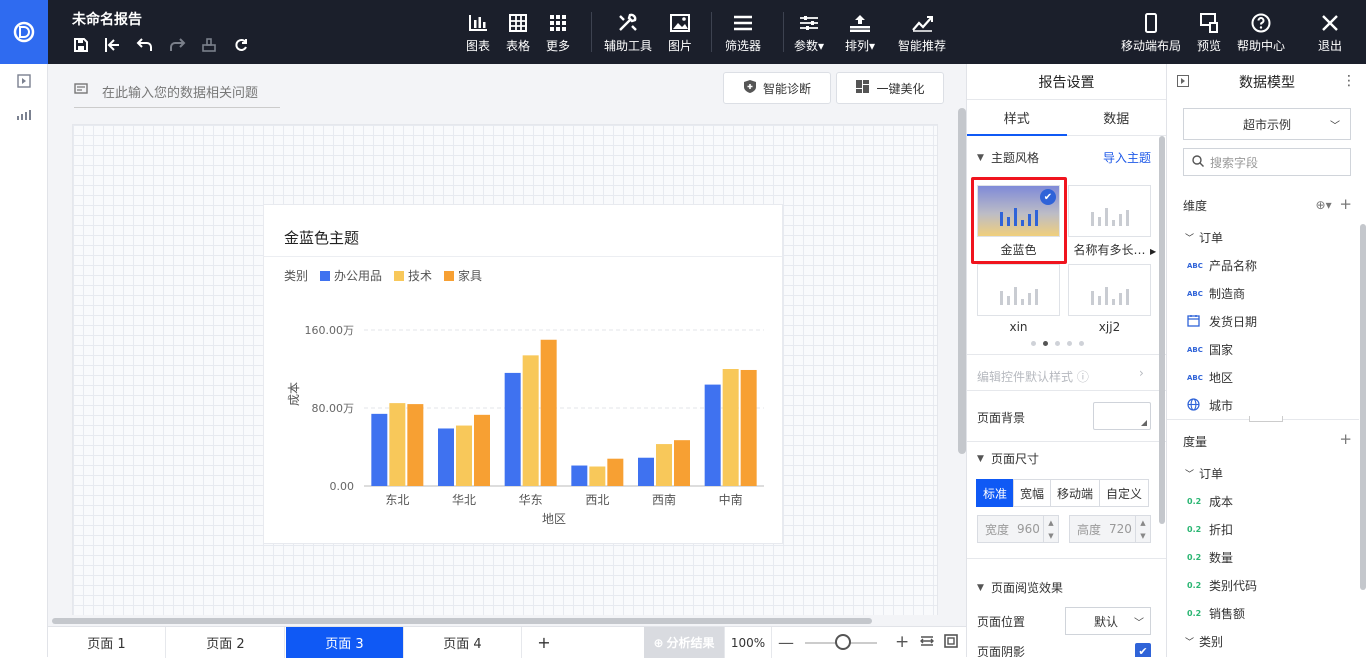 The height and width of the screenshot is (658, 1366). What do you see at coordinates (860, 32) in the screenshot?
I see `arrange-tool: 排列▾` at bounding box center [860, 32].